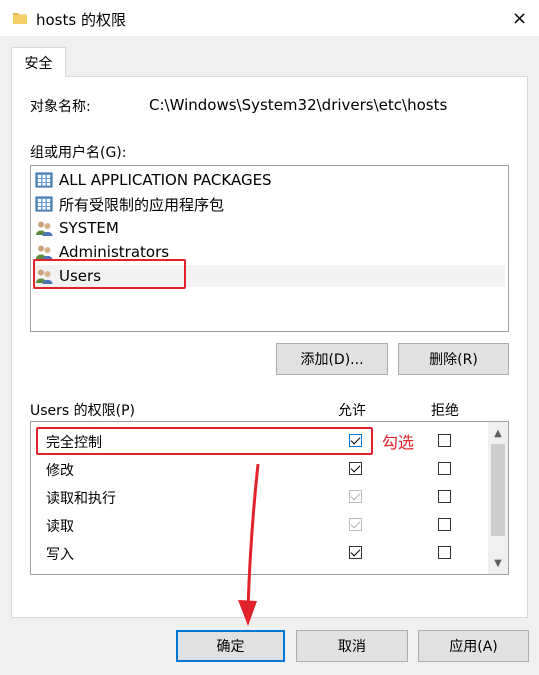  What do you see at coordinates (60, 555) in the screenshot?
I see `permission-name: 写入` at bounding box center [60, 555].